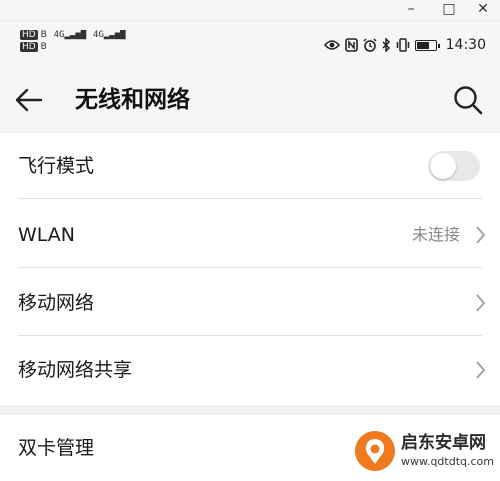 This screenshot has height=481, width=500. What do you see at coordinates (422, 45) in the screenshot?
I see `battery-level` at bounding box center [422, 45].